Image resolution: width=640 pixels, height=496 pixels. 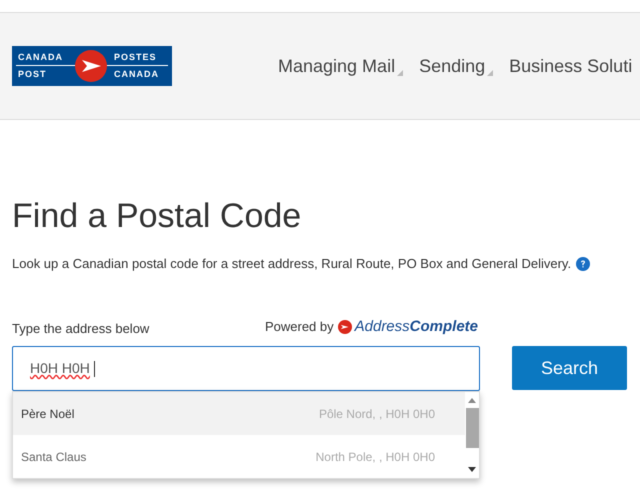 I want to click on nav-link: Managing Mail, so click(x=341, y=66).